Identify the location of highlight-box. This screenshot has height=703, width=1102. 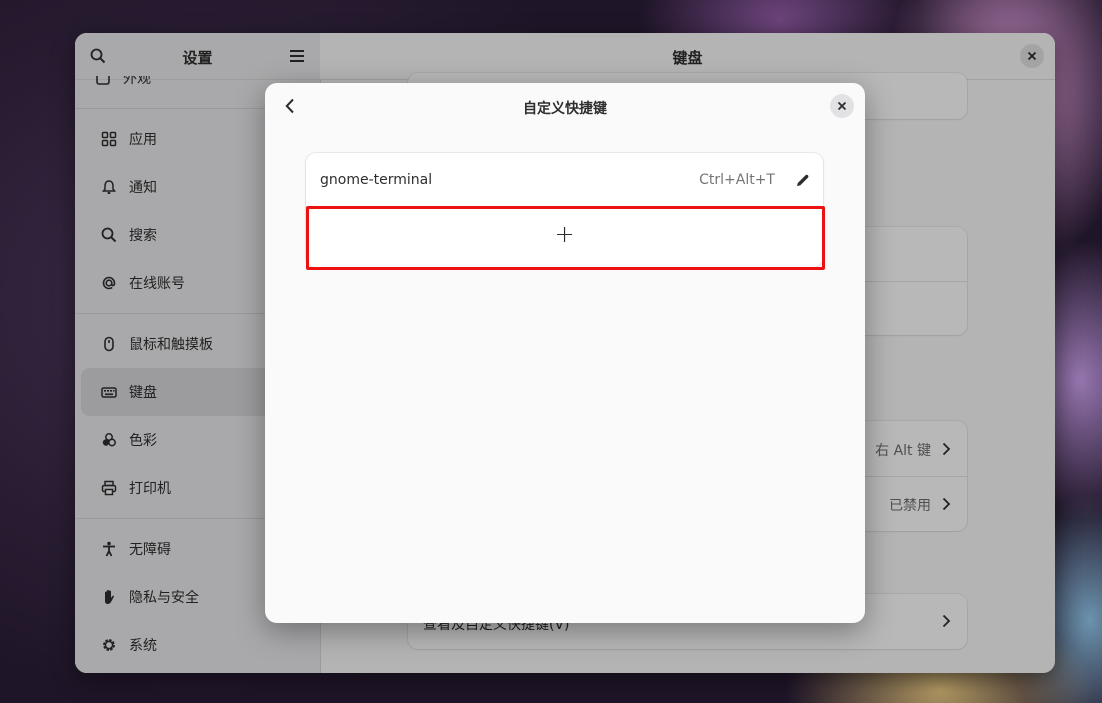
(565, 238).